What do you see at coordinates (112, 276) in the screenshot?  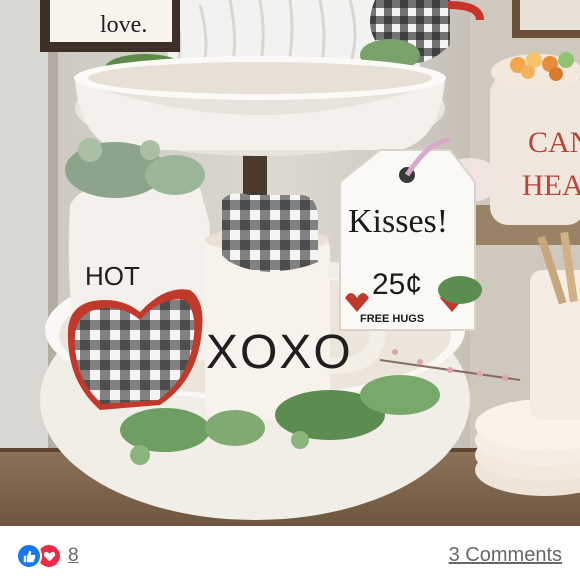 I see `pitcher-text: HOT` at bounding box center [112, 276].